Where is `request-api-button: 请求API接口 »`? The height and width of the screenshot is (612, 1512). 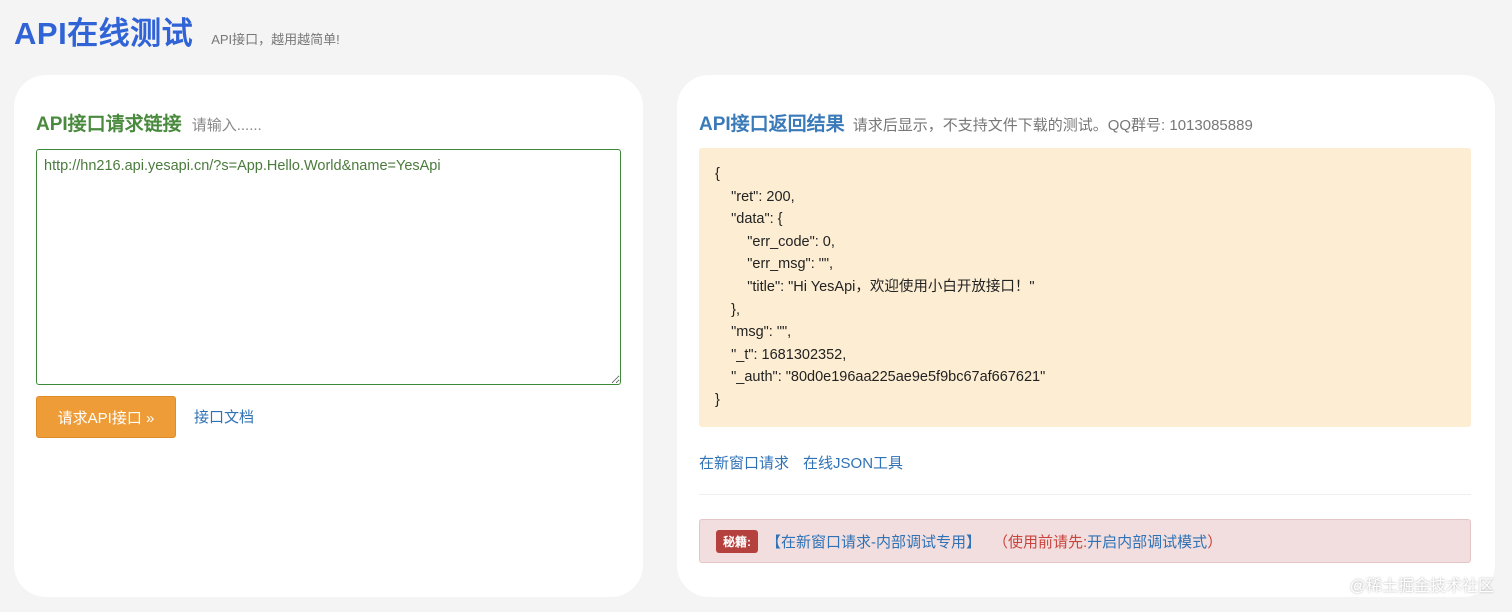
request-api-button: 请求API接口 » is located at coordinates (106, 417).